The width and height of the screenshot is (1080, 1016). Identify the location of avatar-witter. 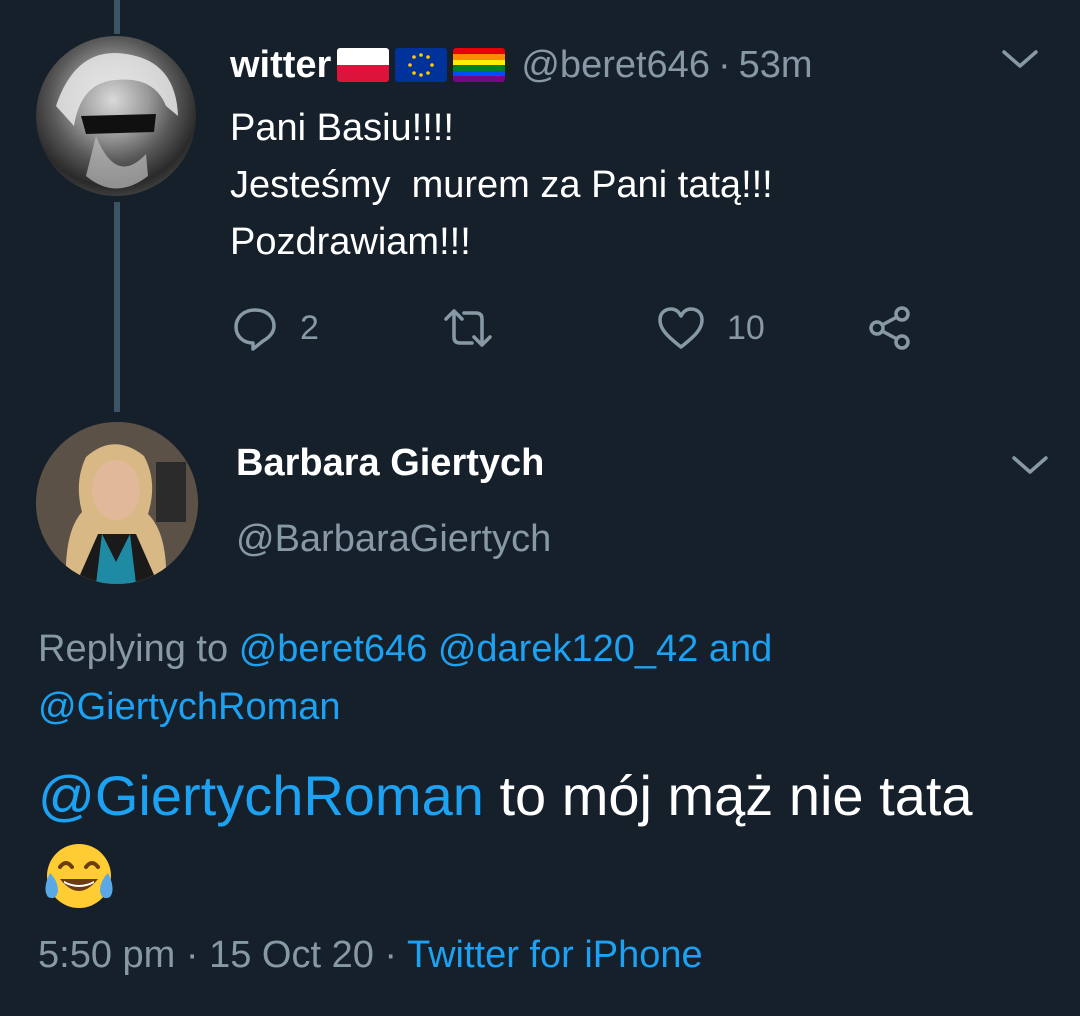
(116, 116).